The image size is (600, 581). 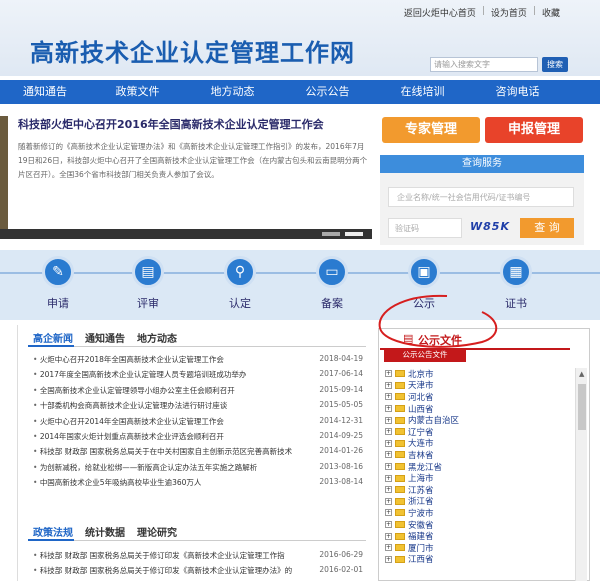 I want to click on nav-item-local: 地方动态, so click(x=232, y=92).